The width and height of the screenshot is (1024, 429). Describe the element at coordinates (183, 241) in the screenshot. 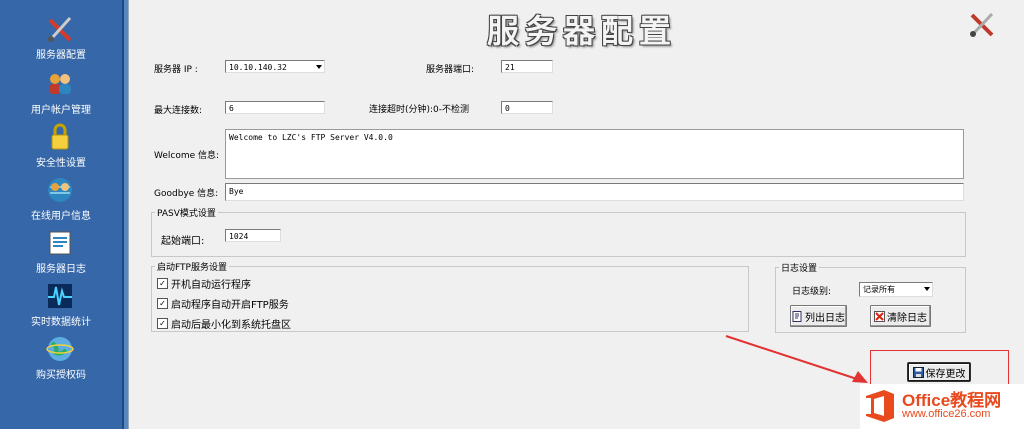

I see `start-port-label: 起始端口:` at that location.